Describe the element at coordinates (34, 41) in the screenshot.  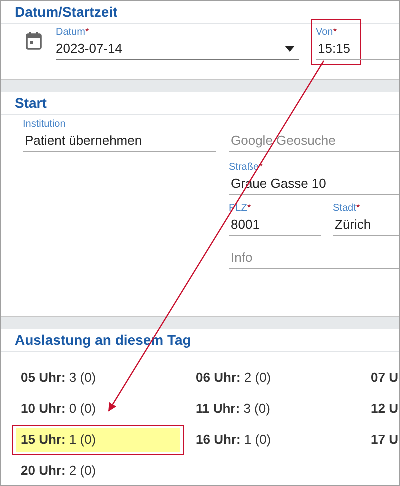
I see `calendar-icon` at that location.